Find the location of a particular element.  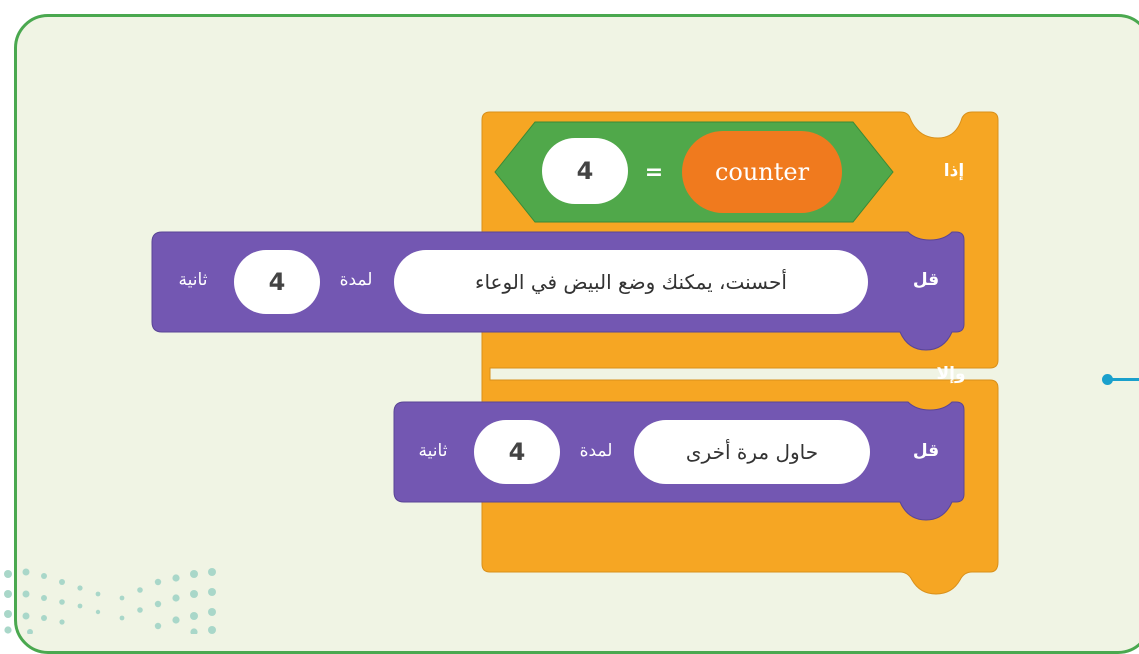

say-then-for-label: لمدة is located at coordinates (356, 280).